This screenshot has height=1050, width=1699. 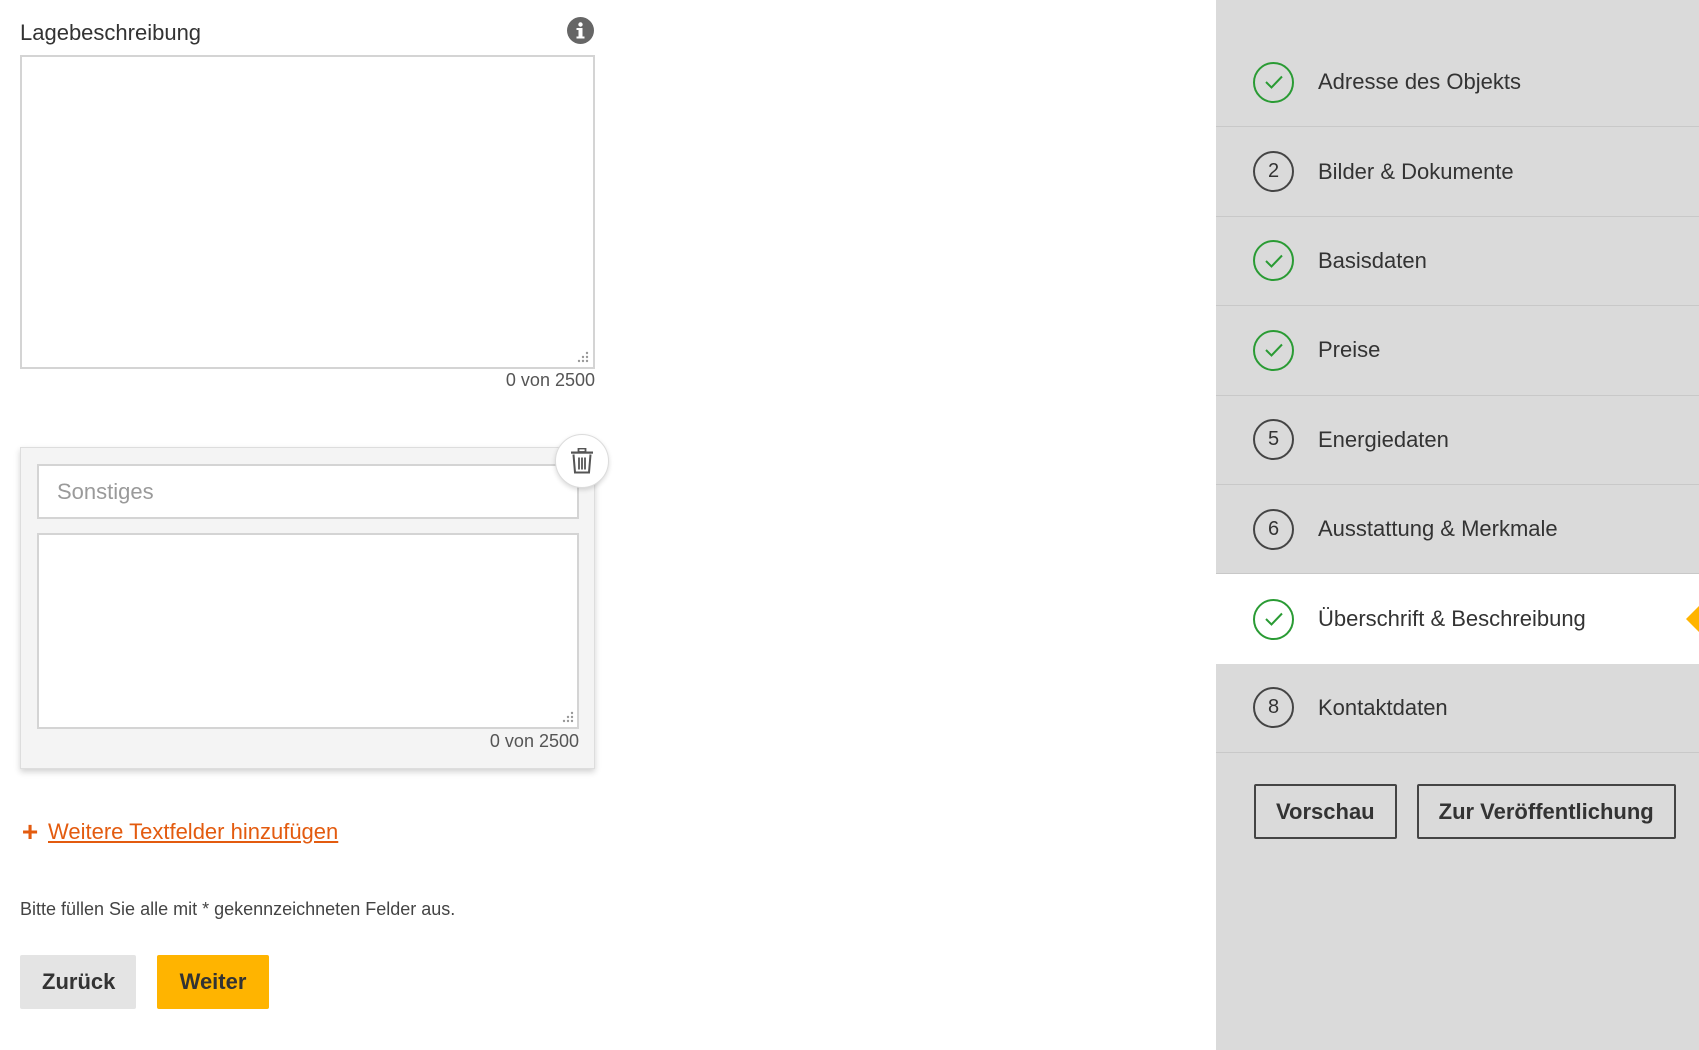 What do you see at coordinates (308, 491) in the screenshot?
I see `extra-title-input` at bounding box center [308, 491].